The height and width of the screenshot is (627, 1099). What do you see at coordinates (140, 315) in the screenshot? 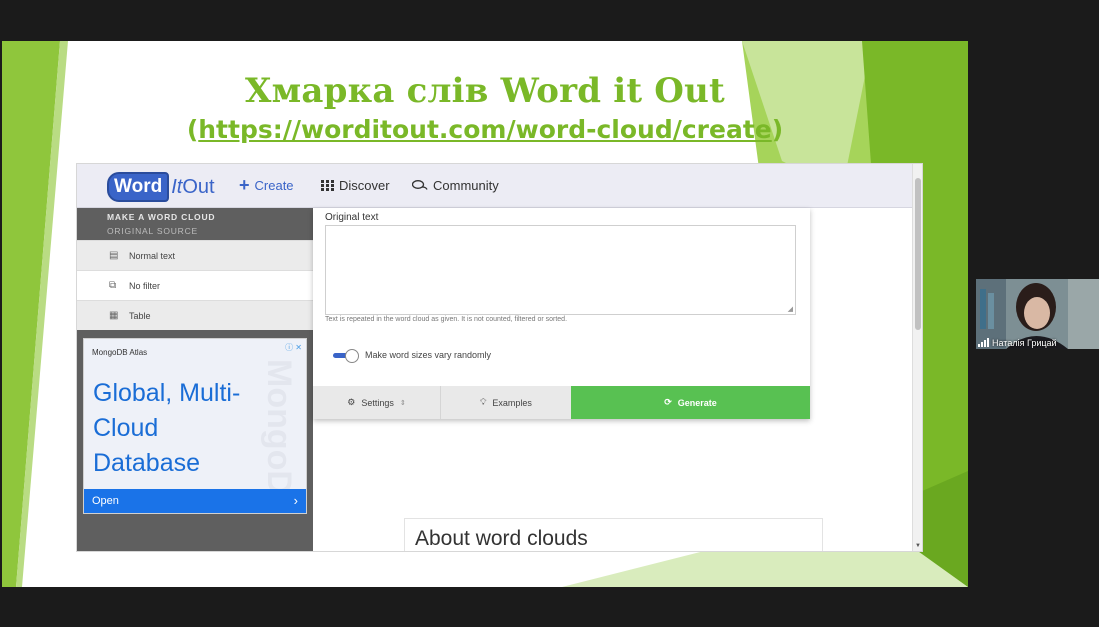
I see `sidebar-item-label: Table` at bounding box center [140, 315].